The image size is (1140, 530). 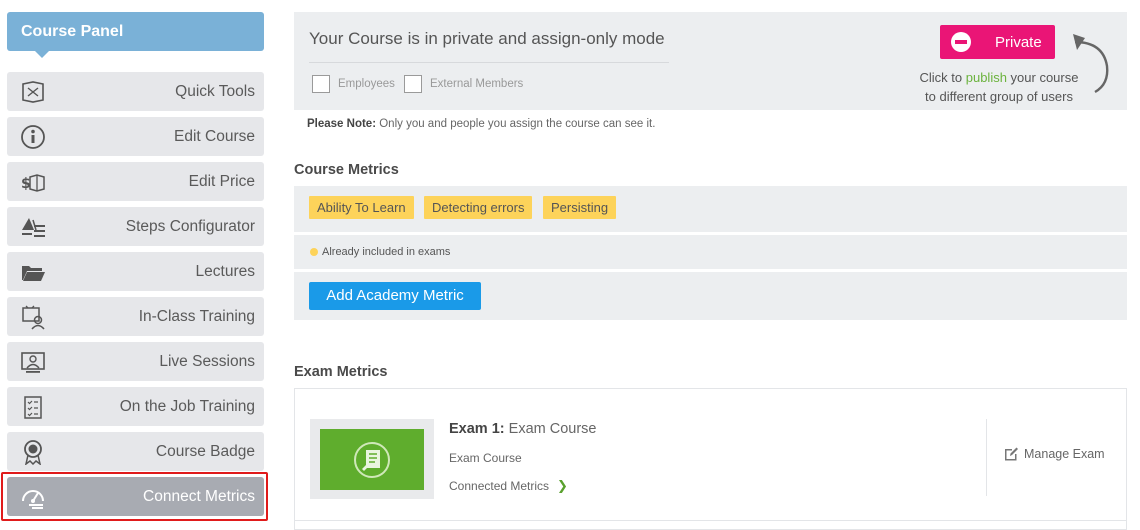 I want to click on checkbox-label: External Members, so click(x=477, y=84).